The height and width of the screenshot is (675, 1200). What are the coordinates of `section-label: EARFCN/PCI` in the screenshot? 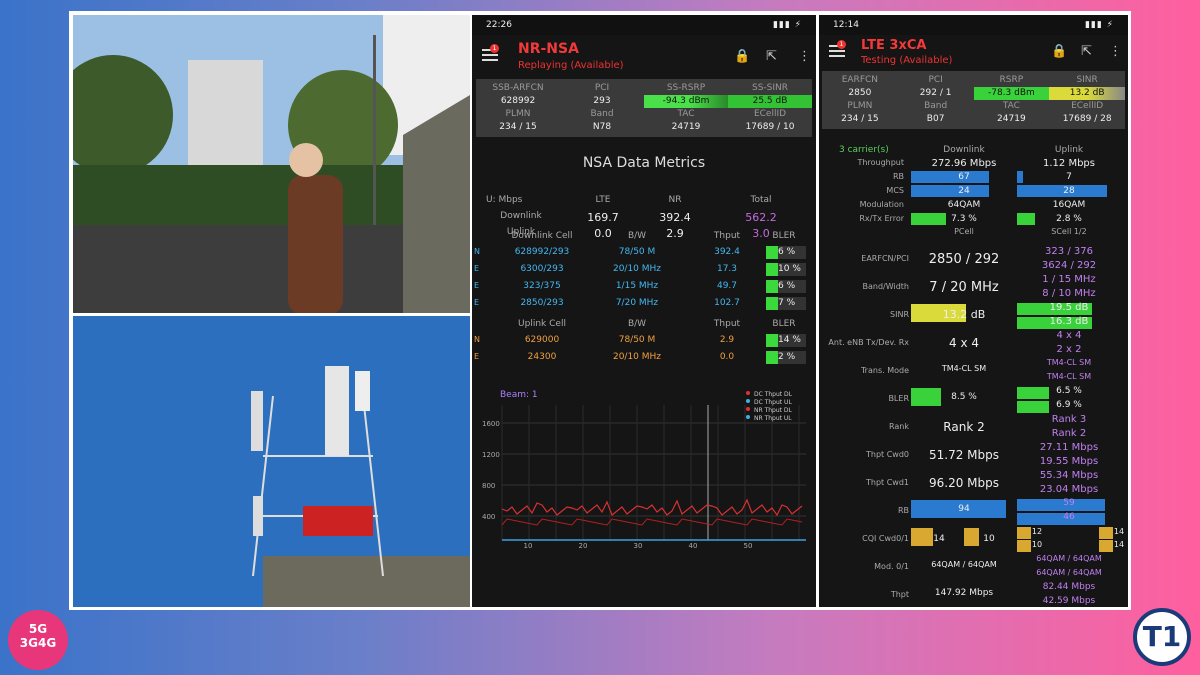 It's located at (885, 258).